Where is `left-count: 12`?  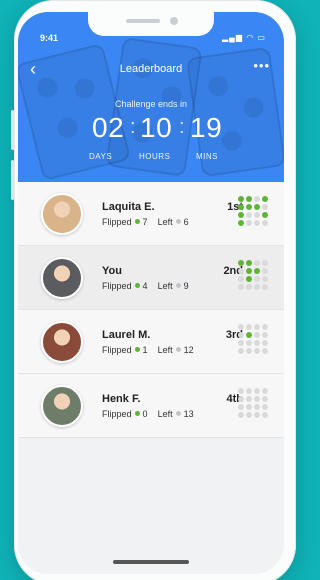
left-count: 12 is located at coordinates (188, 350).